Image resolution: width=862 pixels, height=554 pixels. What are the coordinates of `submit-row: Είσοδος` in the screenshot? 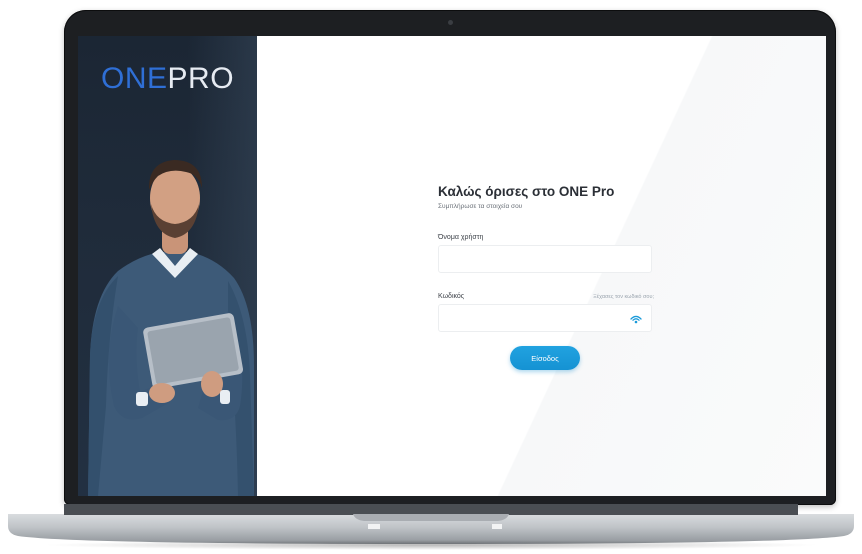 It's located at (545, 358).